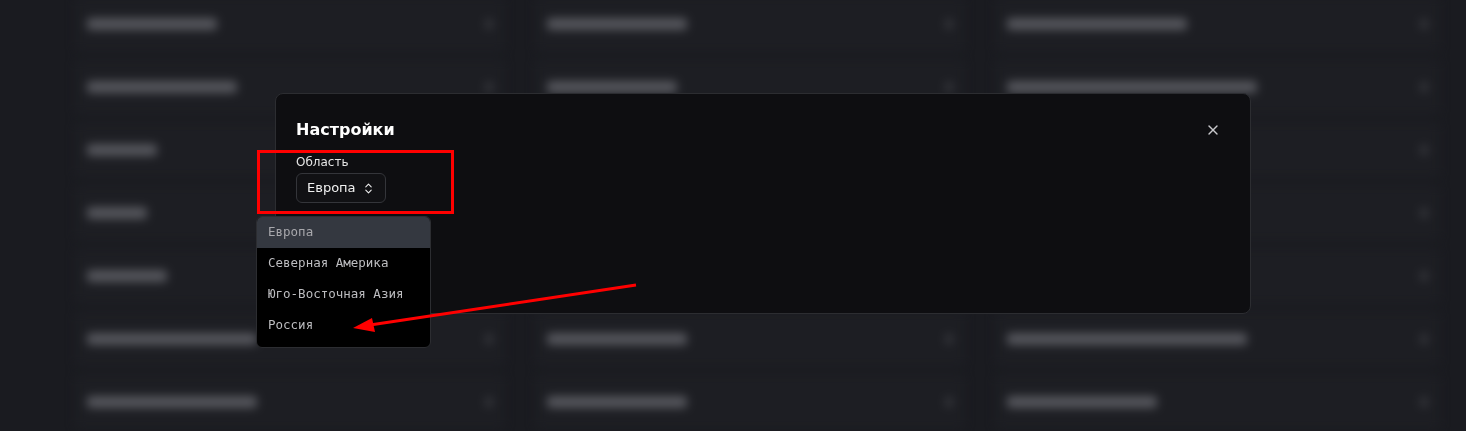 The image size is (1466, 431). Describe the element at coordinates (322, 162) in the screenshot. I see `field-label: Область` at that location.